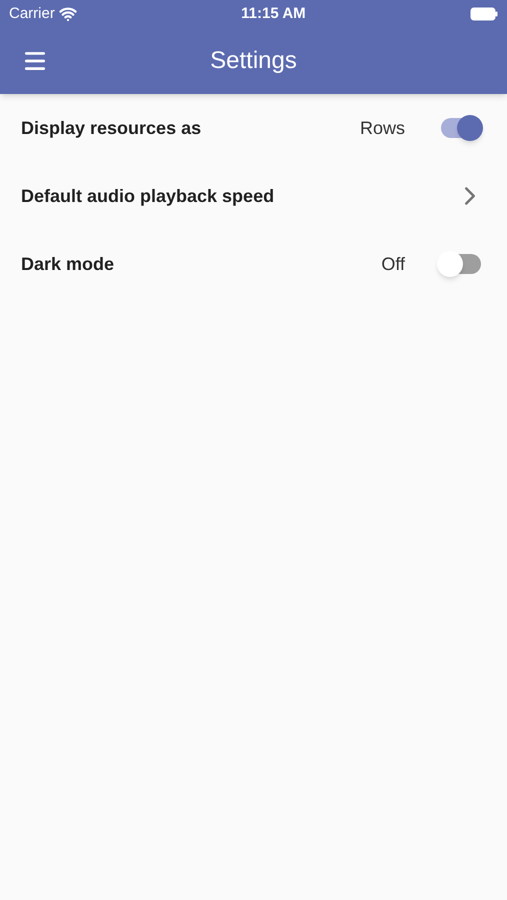 The width and height of the screenshot is (507, 900). Describe the element at coordinates (253, 61) in the screenshot. I see `app-title: Settings` at that location.